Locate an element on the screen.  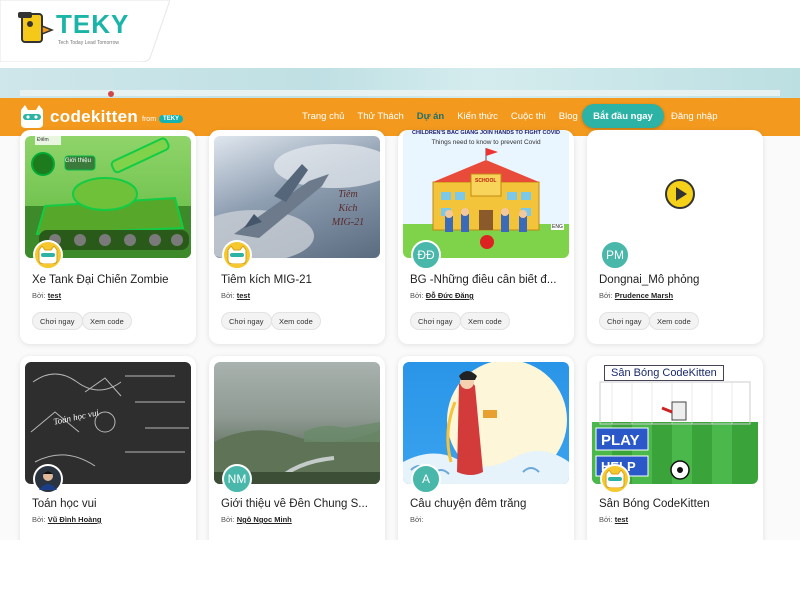
nav-brand: codekitten is located at coordinates (94, 116).